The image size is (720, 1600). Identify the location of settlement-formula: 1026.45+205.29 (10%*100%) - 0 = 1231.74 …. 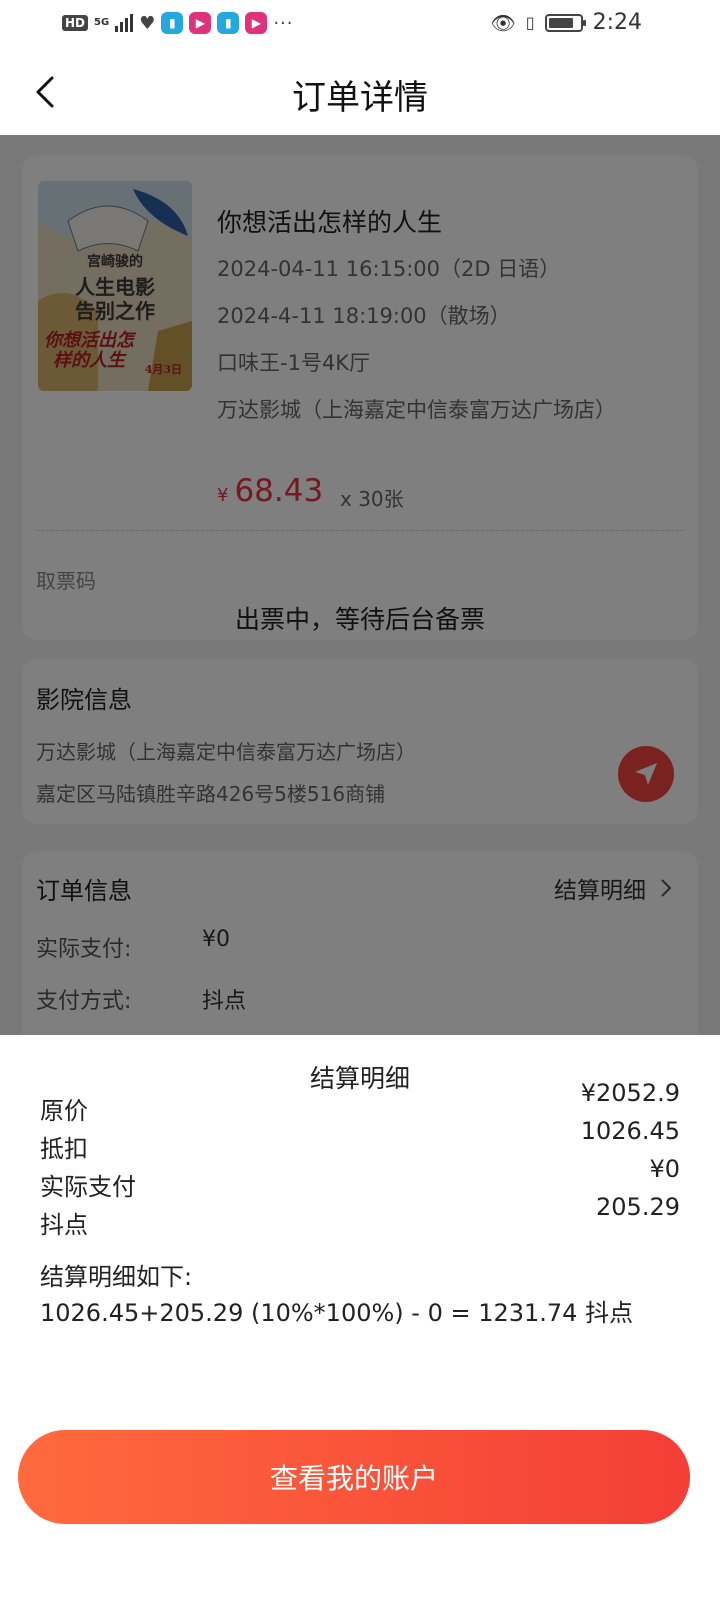
(337, 1313).